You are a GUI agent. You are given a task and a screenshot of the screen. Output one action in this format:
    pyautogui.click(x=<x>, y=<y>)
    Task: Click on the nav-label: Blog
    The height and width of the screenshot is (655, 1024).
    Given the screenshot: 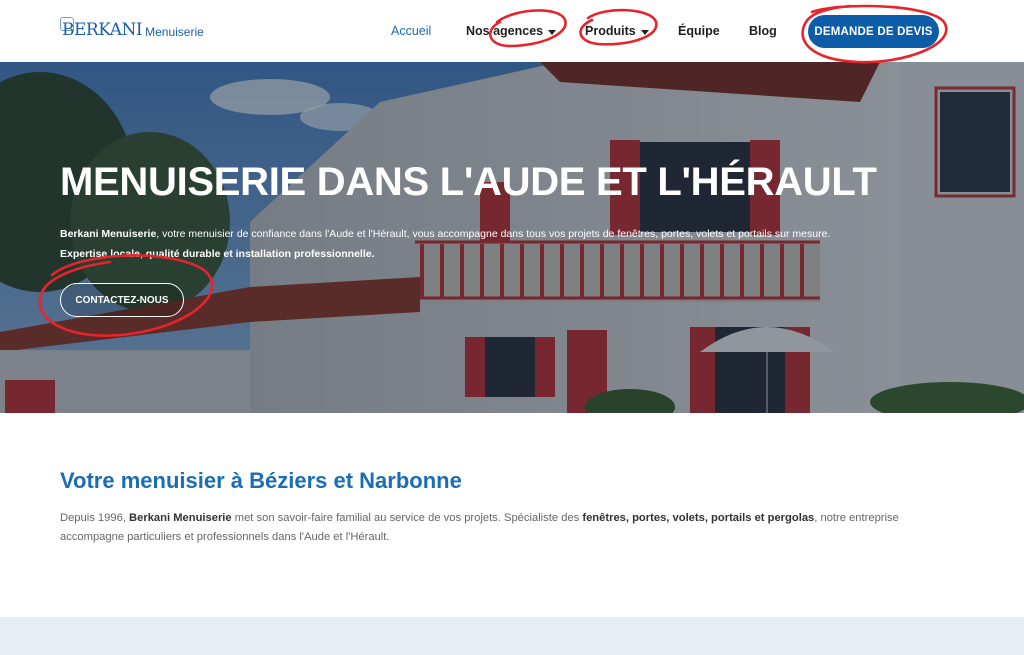 What is the action you would take?
    pyautogui.click(x=763, y=31)
    